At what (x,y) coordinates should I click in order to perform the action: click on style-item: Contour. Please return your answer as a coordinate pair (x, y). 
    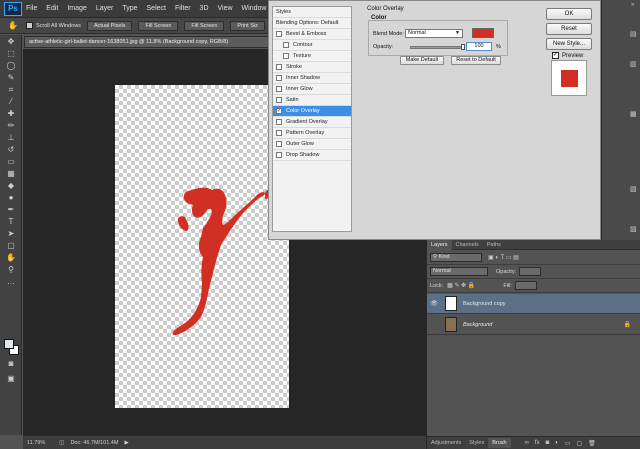
    Looking at the image, I should click on (312, 45).